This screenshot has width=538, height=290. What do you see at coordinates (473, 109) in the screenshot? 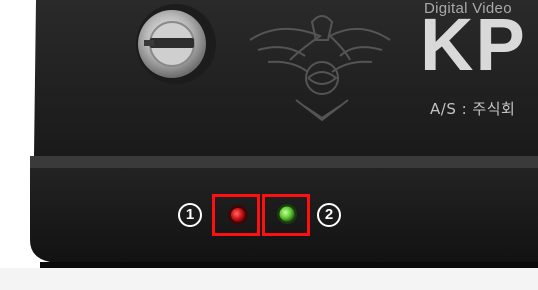
I see `service-info-text: A/S : 주식회` at bounding box center [473, 109].